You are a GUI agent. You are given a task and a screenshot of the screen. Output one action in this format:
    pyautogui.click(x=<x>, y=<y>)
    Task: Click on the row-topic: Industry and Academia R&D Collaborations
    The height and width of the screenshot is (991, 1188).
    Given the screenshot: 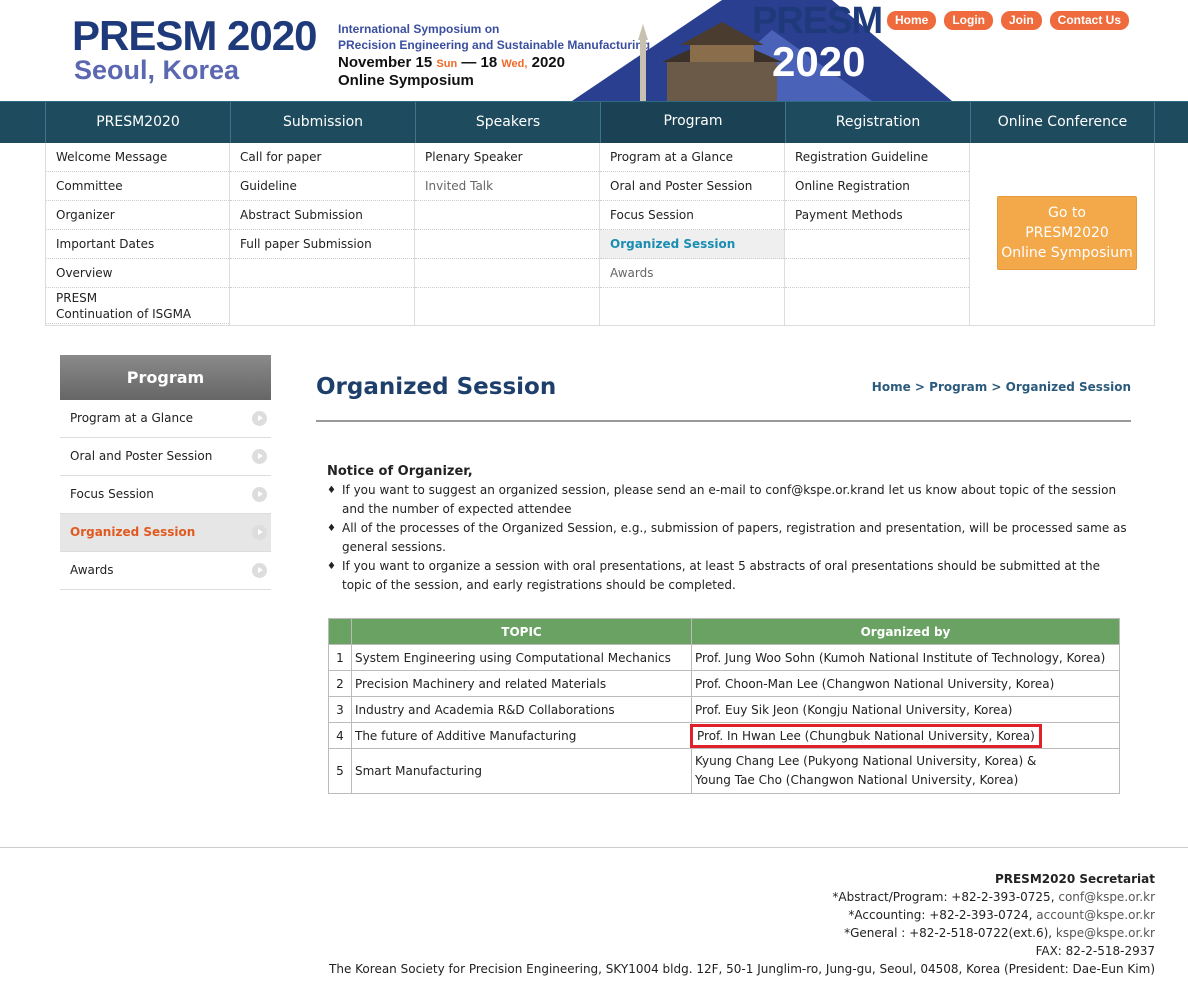 What is the action you would take?
    pyautogui.click(x=521, y=709)
    